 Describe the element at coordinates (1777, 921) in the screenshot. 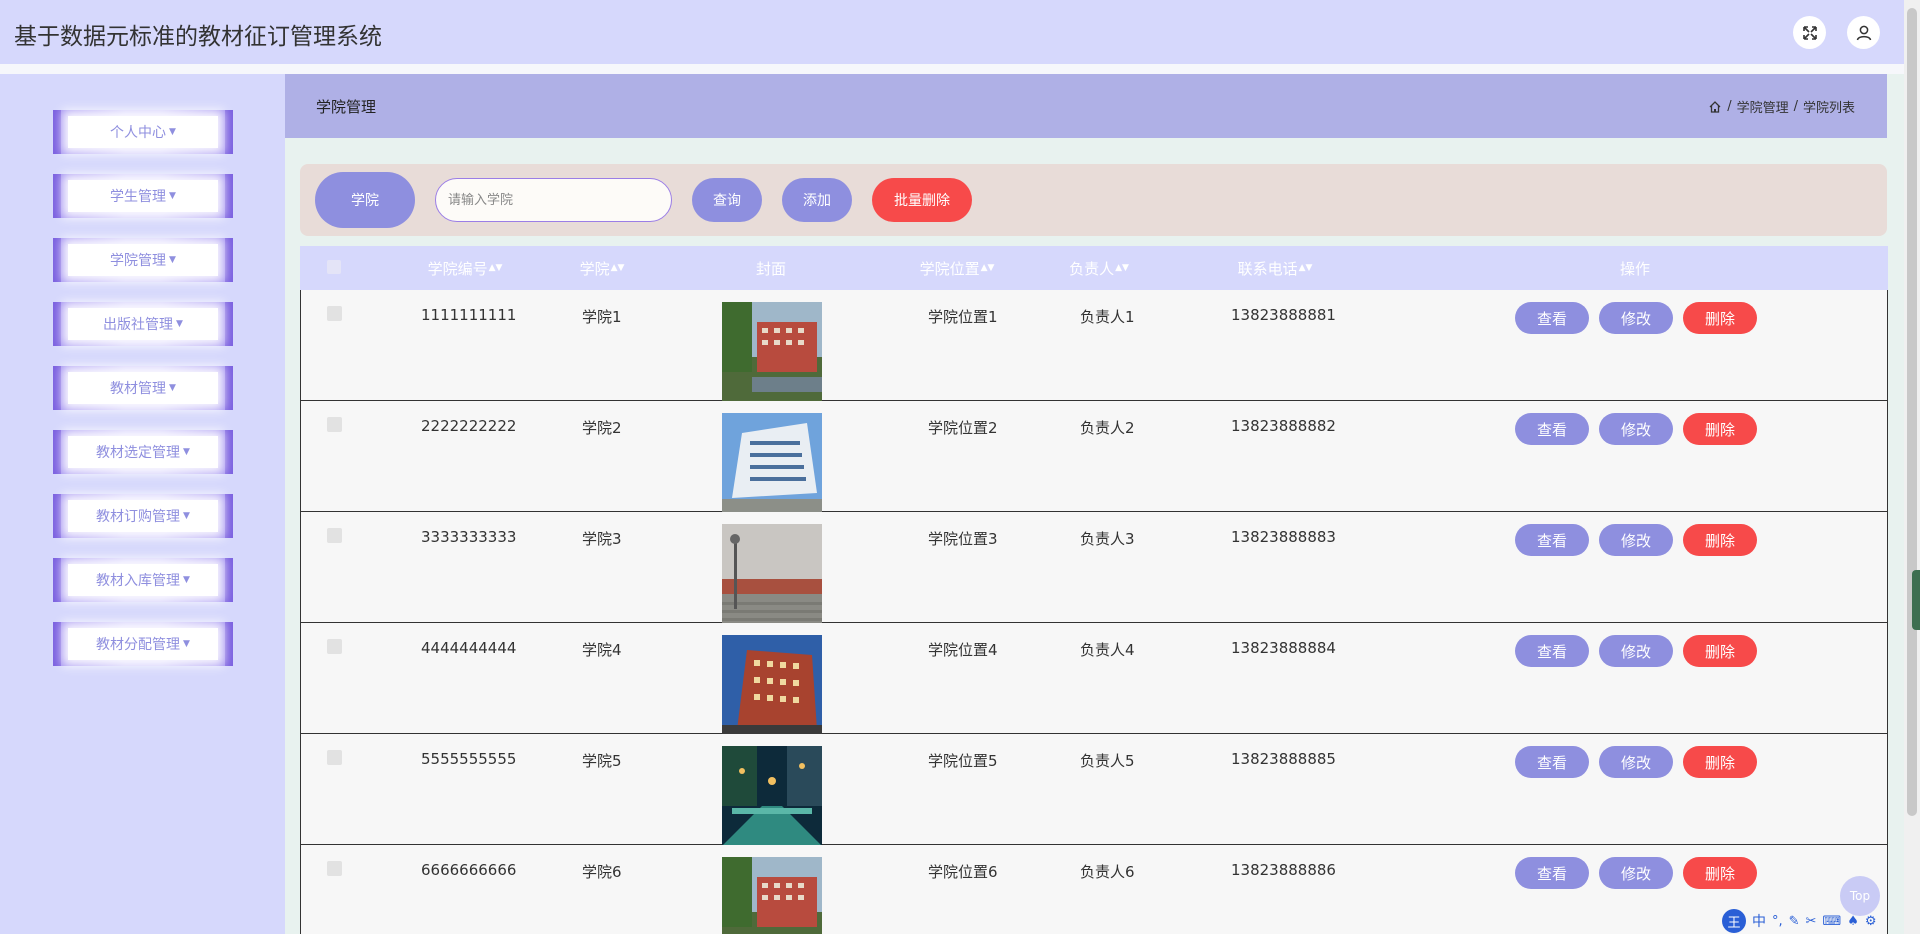

I see `punctuation-icon: °,` at that location.